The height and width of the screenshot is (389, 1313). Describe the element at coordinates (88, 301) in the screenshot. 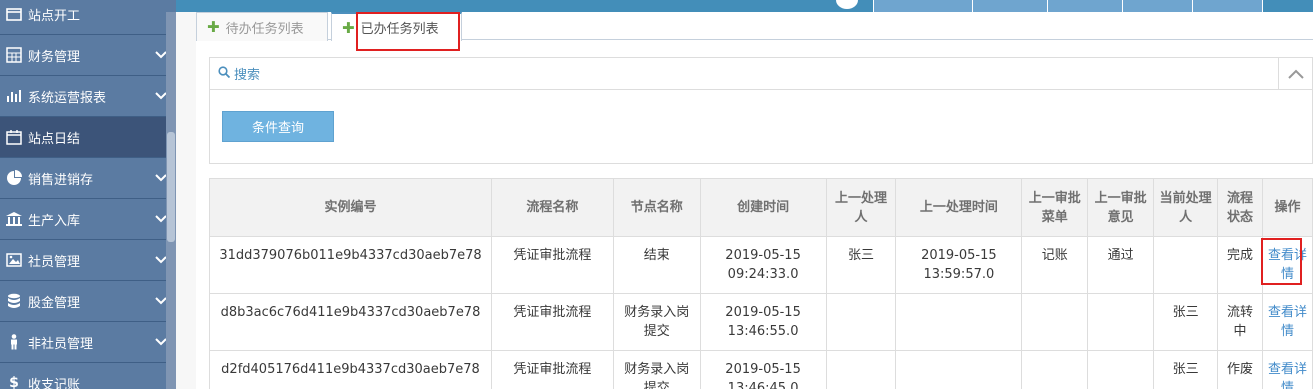

I see `sidebar-item-share-capital: 股金管理` at that location.